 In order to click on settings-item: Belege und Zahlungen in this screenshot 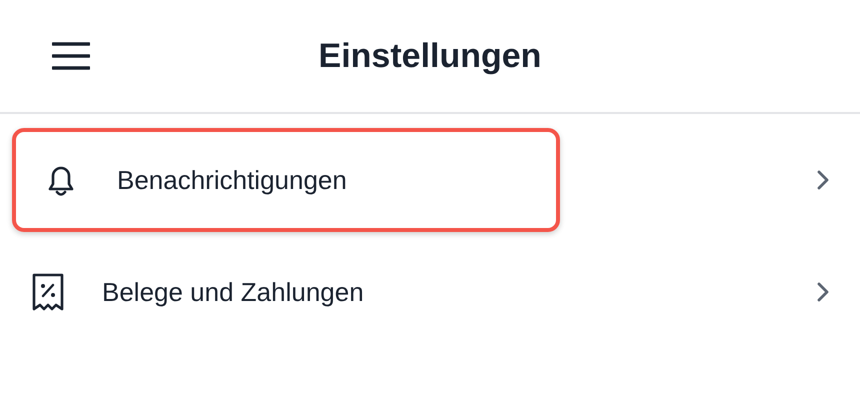, I will do `click(233, 292)`.